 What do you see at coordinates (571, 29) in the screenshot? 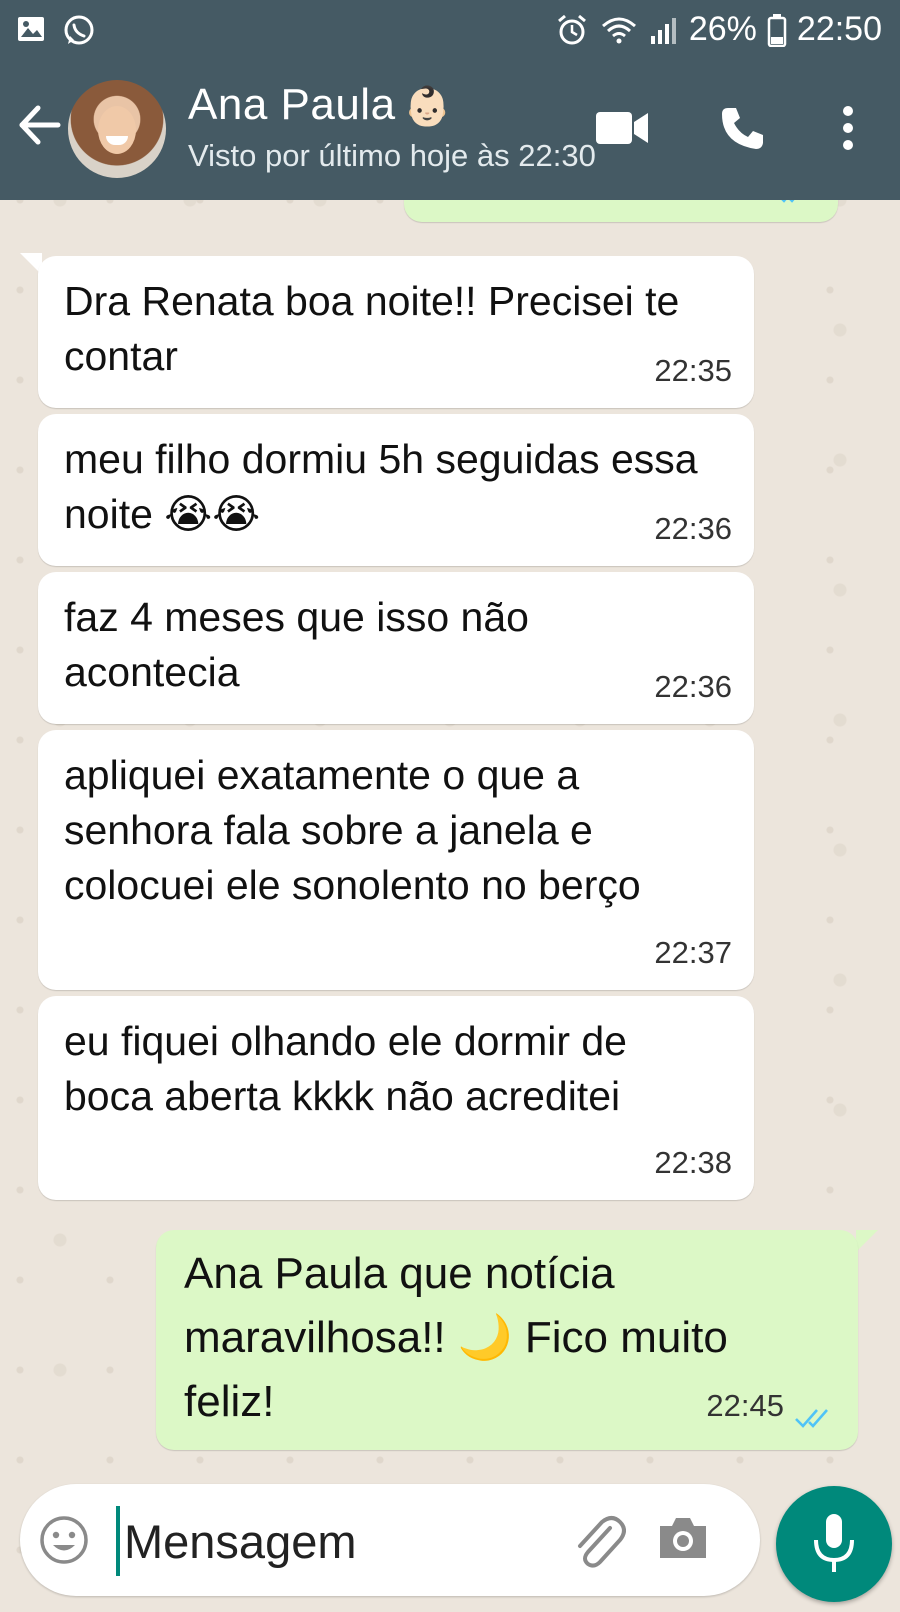
I see `alarm-icon` at bounding box center [571, 29].